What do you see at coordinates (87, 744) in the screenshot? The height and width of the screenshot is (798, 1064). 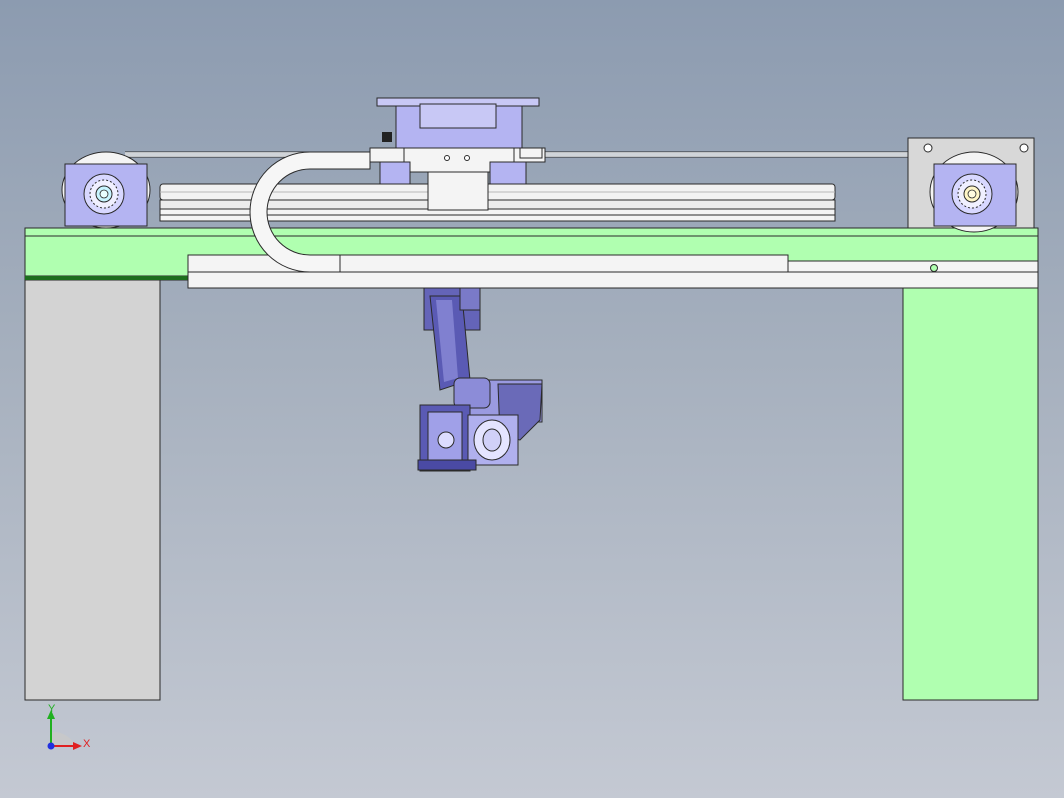 I see `triad-x-label: X` at bounding box center [87, 744].